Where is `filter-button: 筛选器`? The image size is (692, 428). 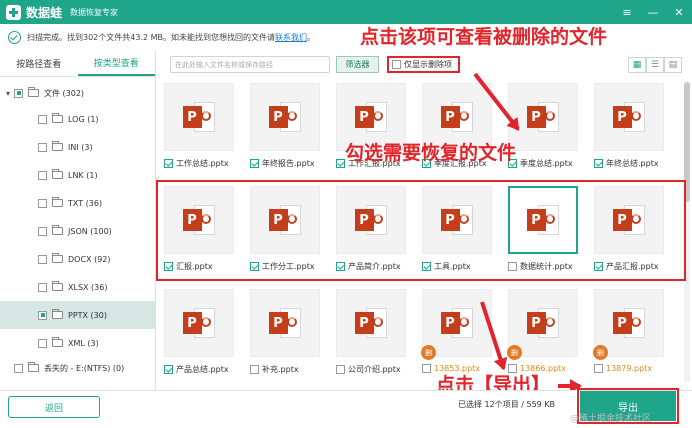
filter-button: 筛选器 is located at coordinates (357, 64).